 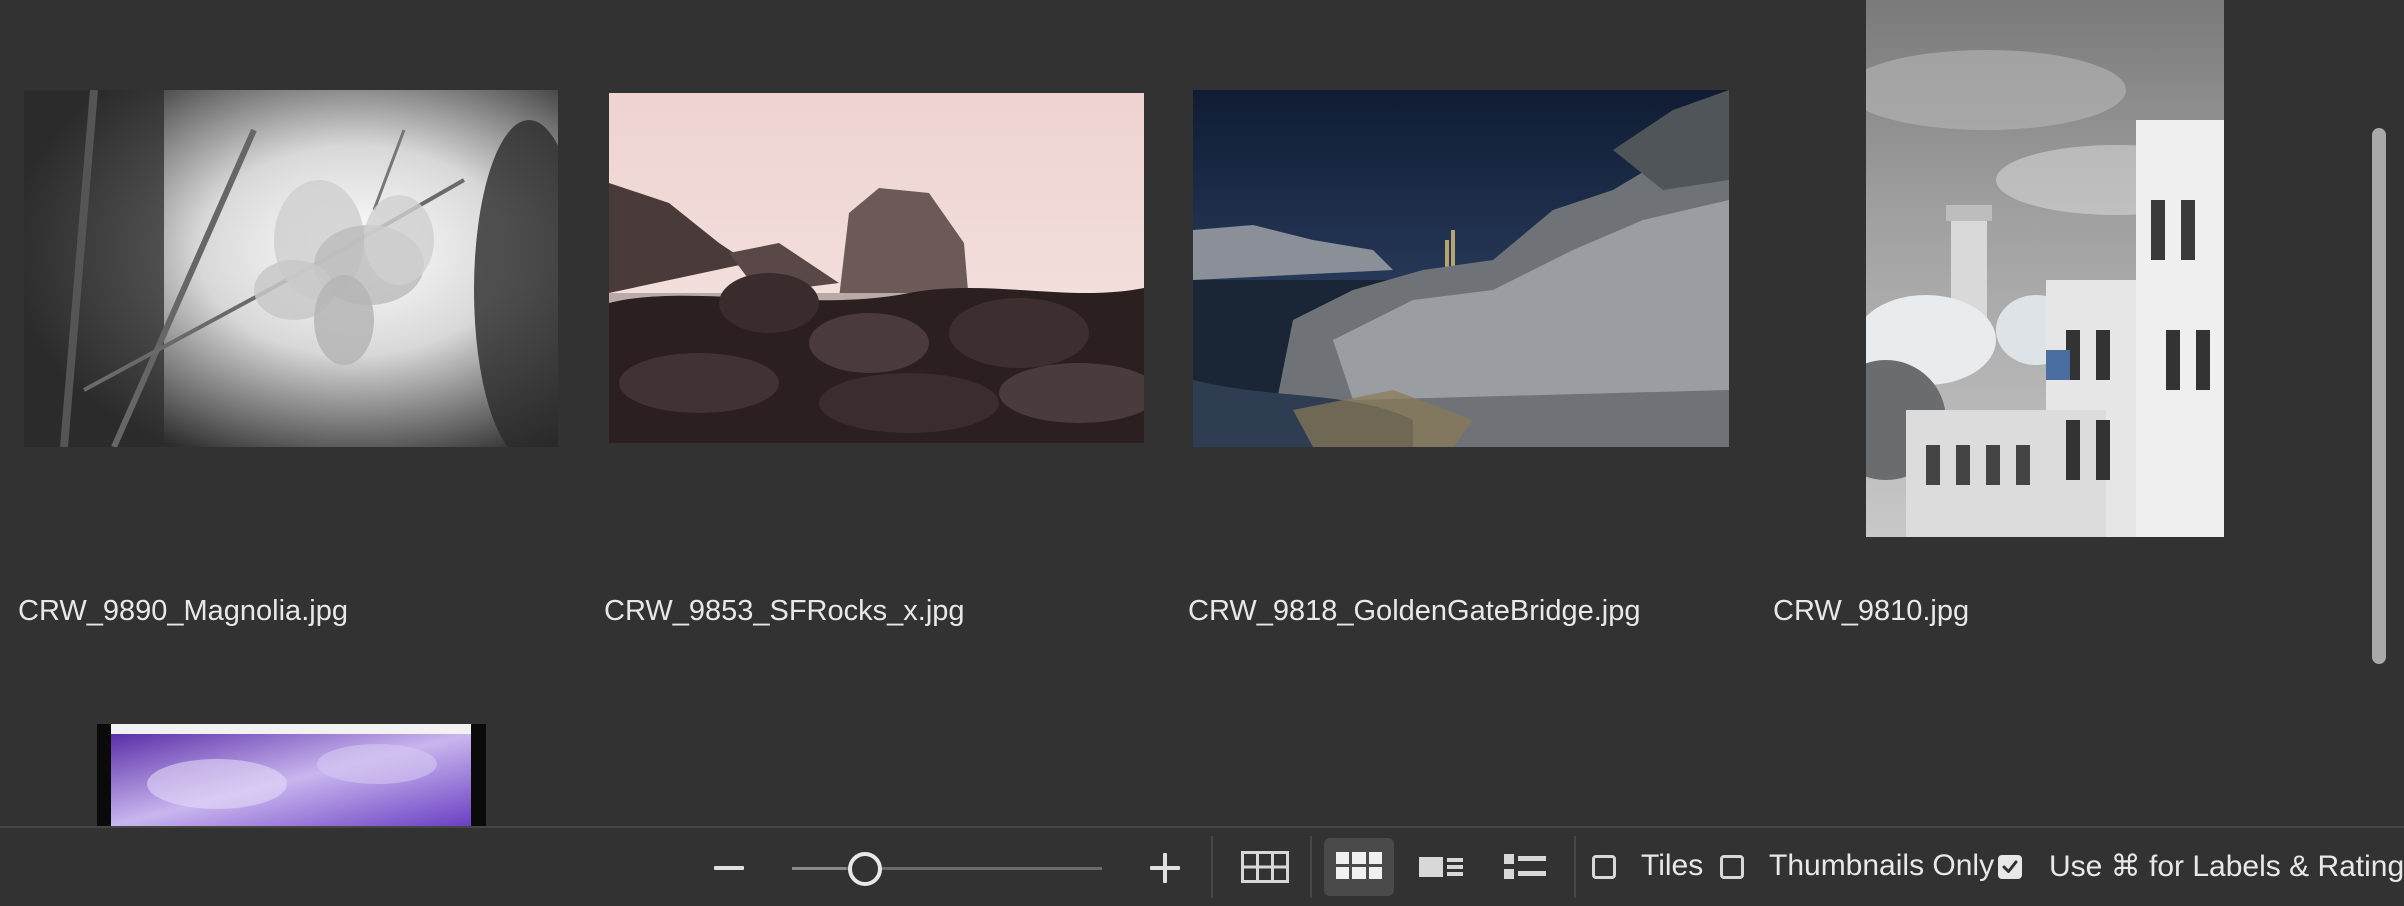 I want to click on list-view-button, so click(x=1525, y=867).